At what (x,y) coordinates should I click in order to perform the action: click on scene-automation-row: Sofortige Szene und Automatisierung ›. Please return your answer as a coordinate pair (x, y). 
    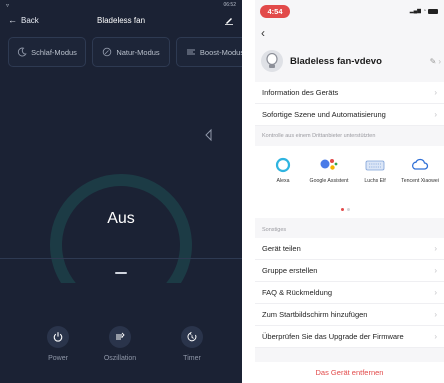
    Looking at the image, I should click on (349, 115).